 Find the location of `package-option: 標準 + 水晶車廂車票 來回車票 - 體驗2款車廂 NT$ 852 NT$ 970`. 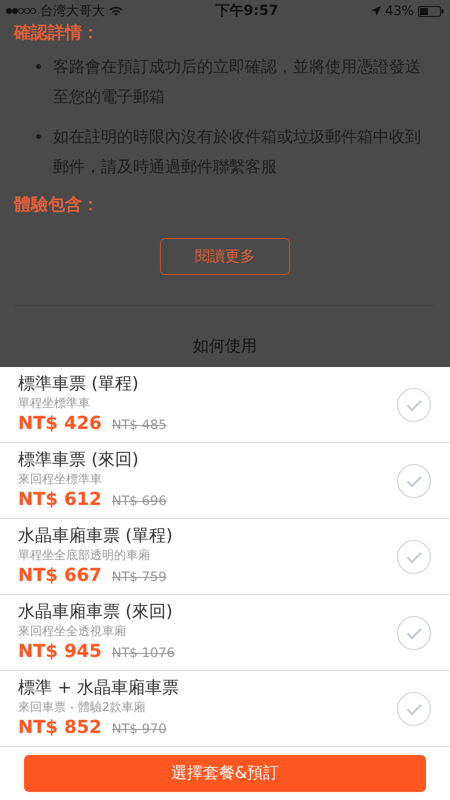

package-option: 標準 + 水晶車廂車票 來回車票 - 體驗2款車廂 NT$ 852 NT$ 970 is located at coordinates (225, 709).